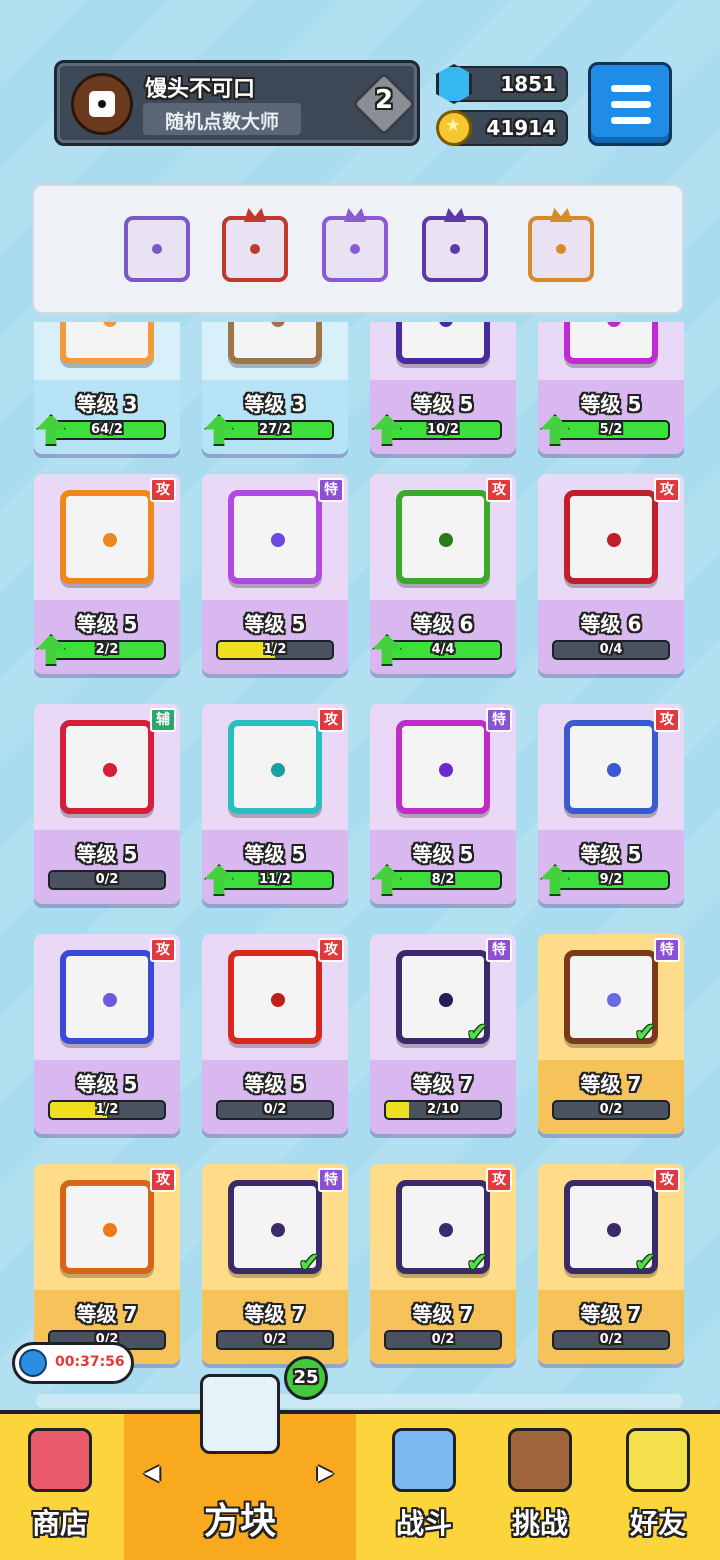 The width and height of the screenshot is (720, 1560). I want to click on dice-card: 特等级 5 8/2, so click(443, 804).